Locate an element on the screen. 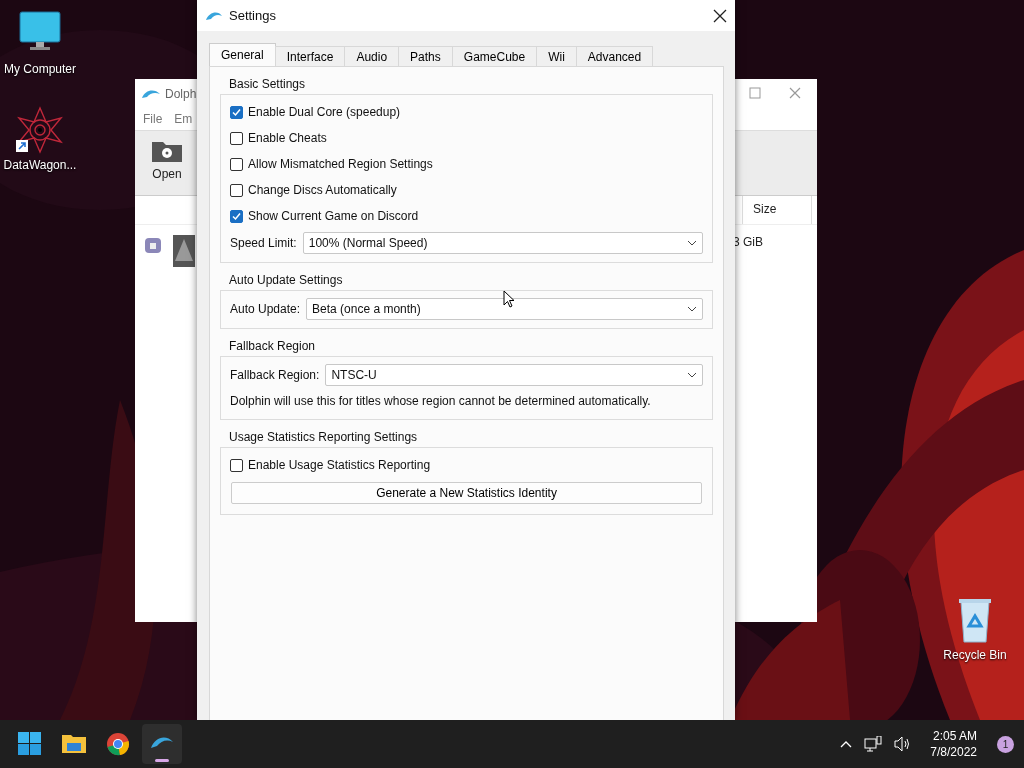  taskbar-button is located at coordinates (162, 744).